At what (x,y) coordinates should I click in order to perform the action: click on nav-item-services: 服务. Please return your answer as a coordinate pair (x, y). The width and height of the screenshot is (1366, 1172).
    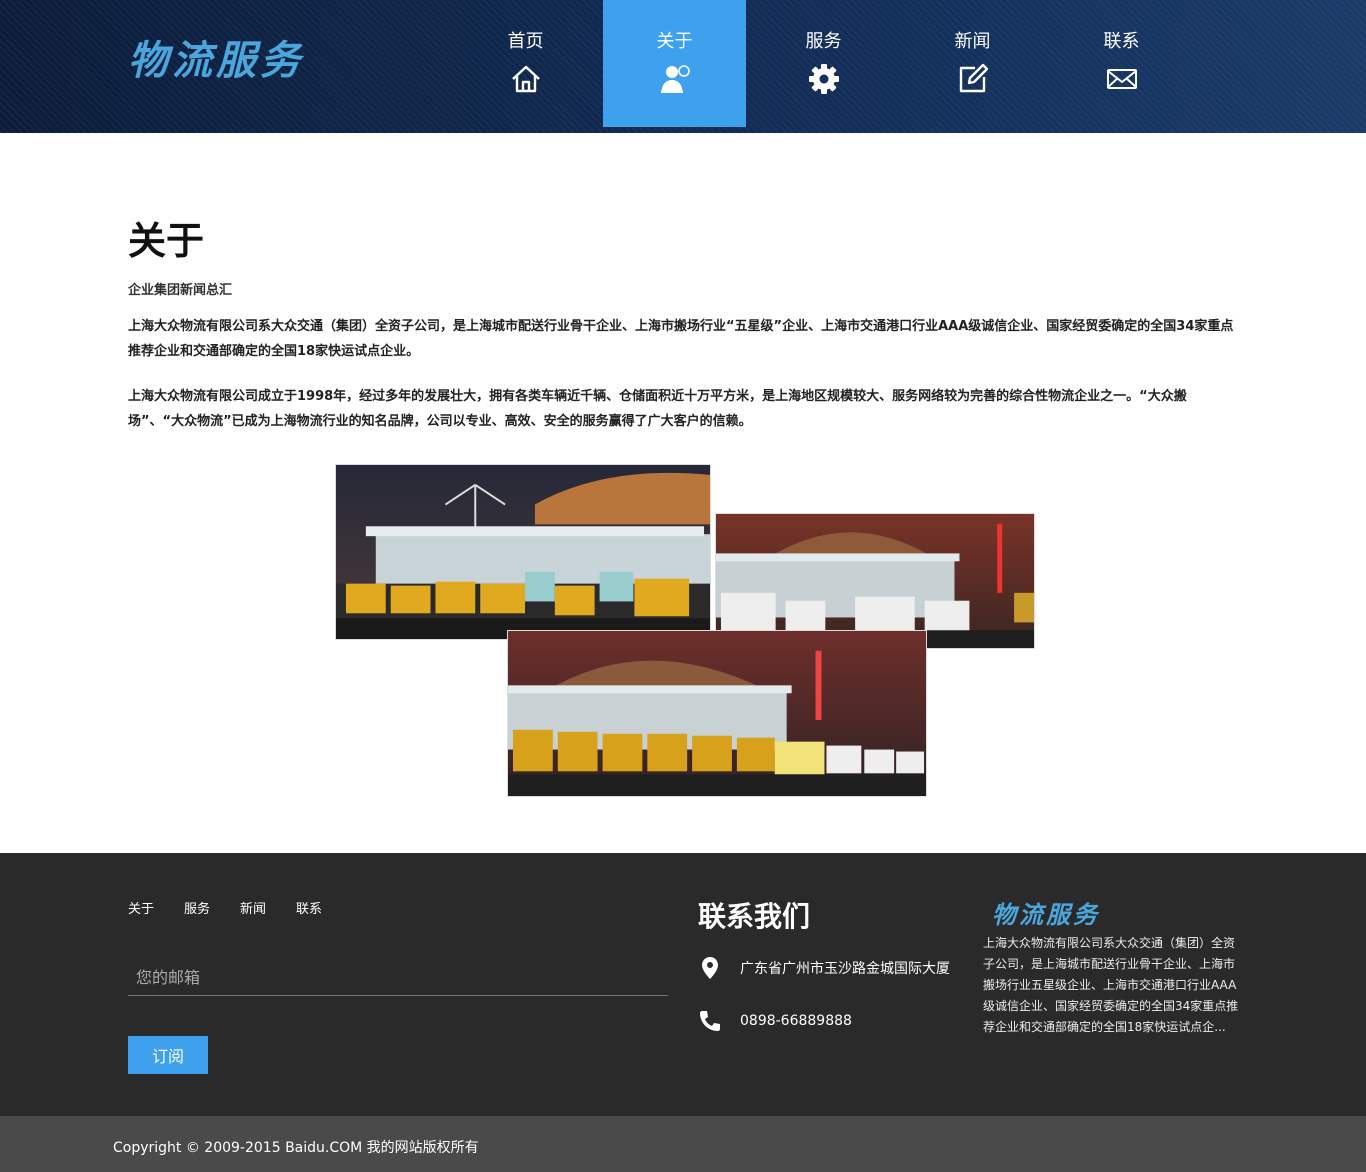
    Looking at the image, I should click on (823, 63).